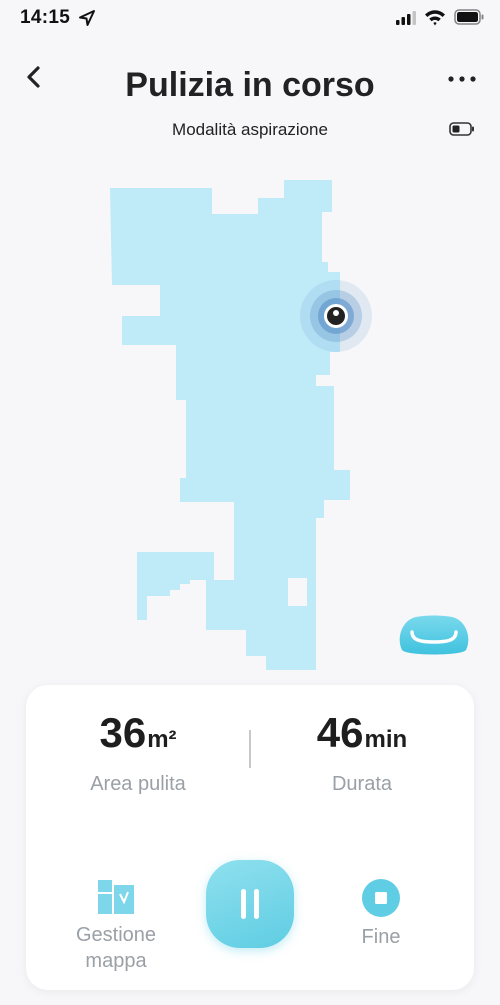 The image size is (500, 1005). What do you see at coordinates (336, 316) in the screenshot?
I see `robot-position-icon` at bounding box center [336, 316].